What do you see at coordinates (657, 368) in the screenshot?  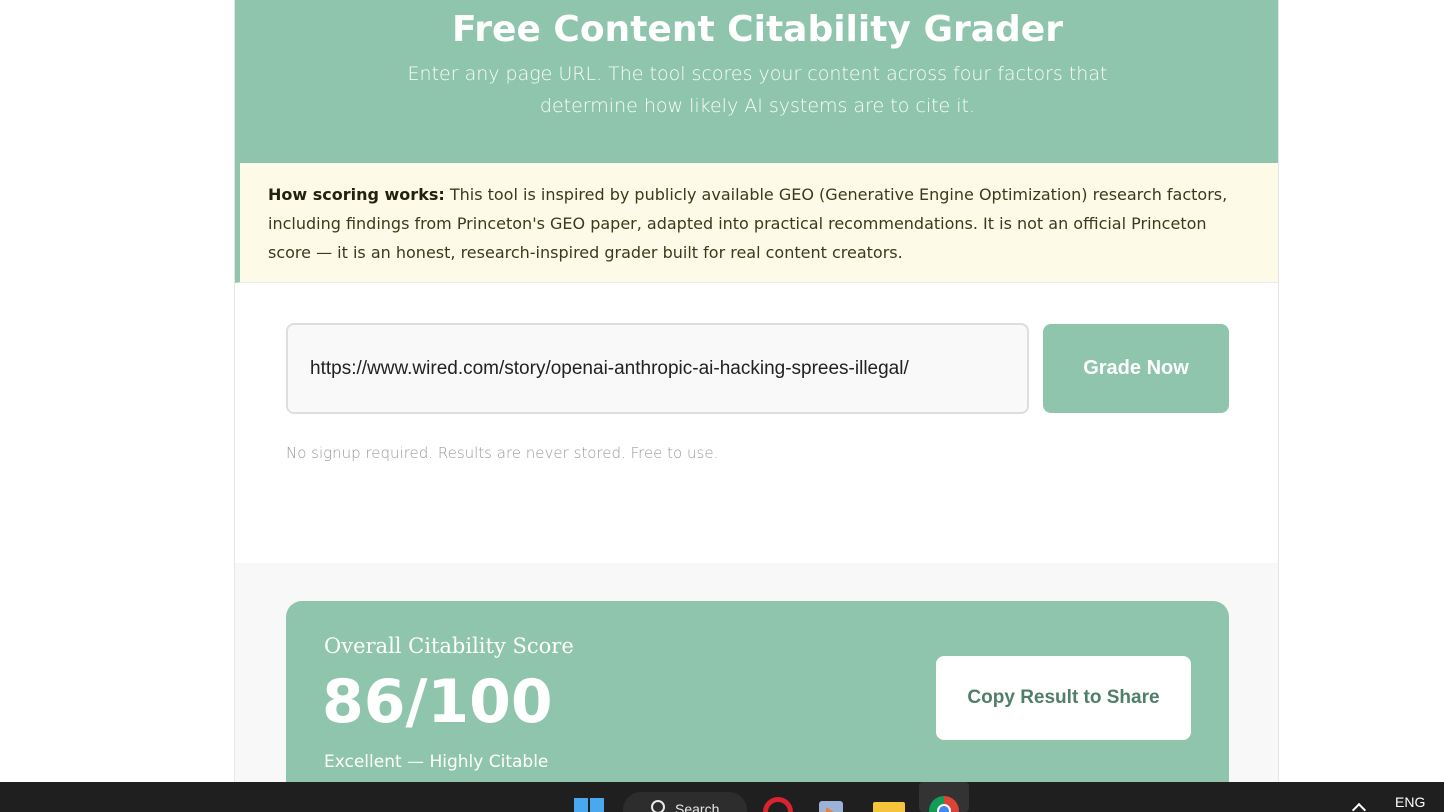 I see `url-input` at bounding box center [657, 368].